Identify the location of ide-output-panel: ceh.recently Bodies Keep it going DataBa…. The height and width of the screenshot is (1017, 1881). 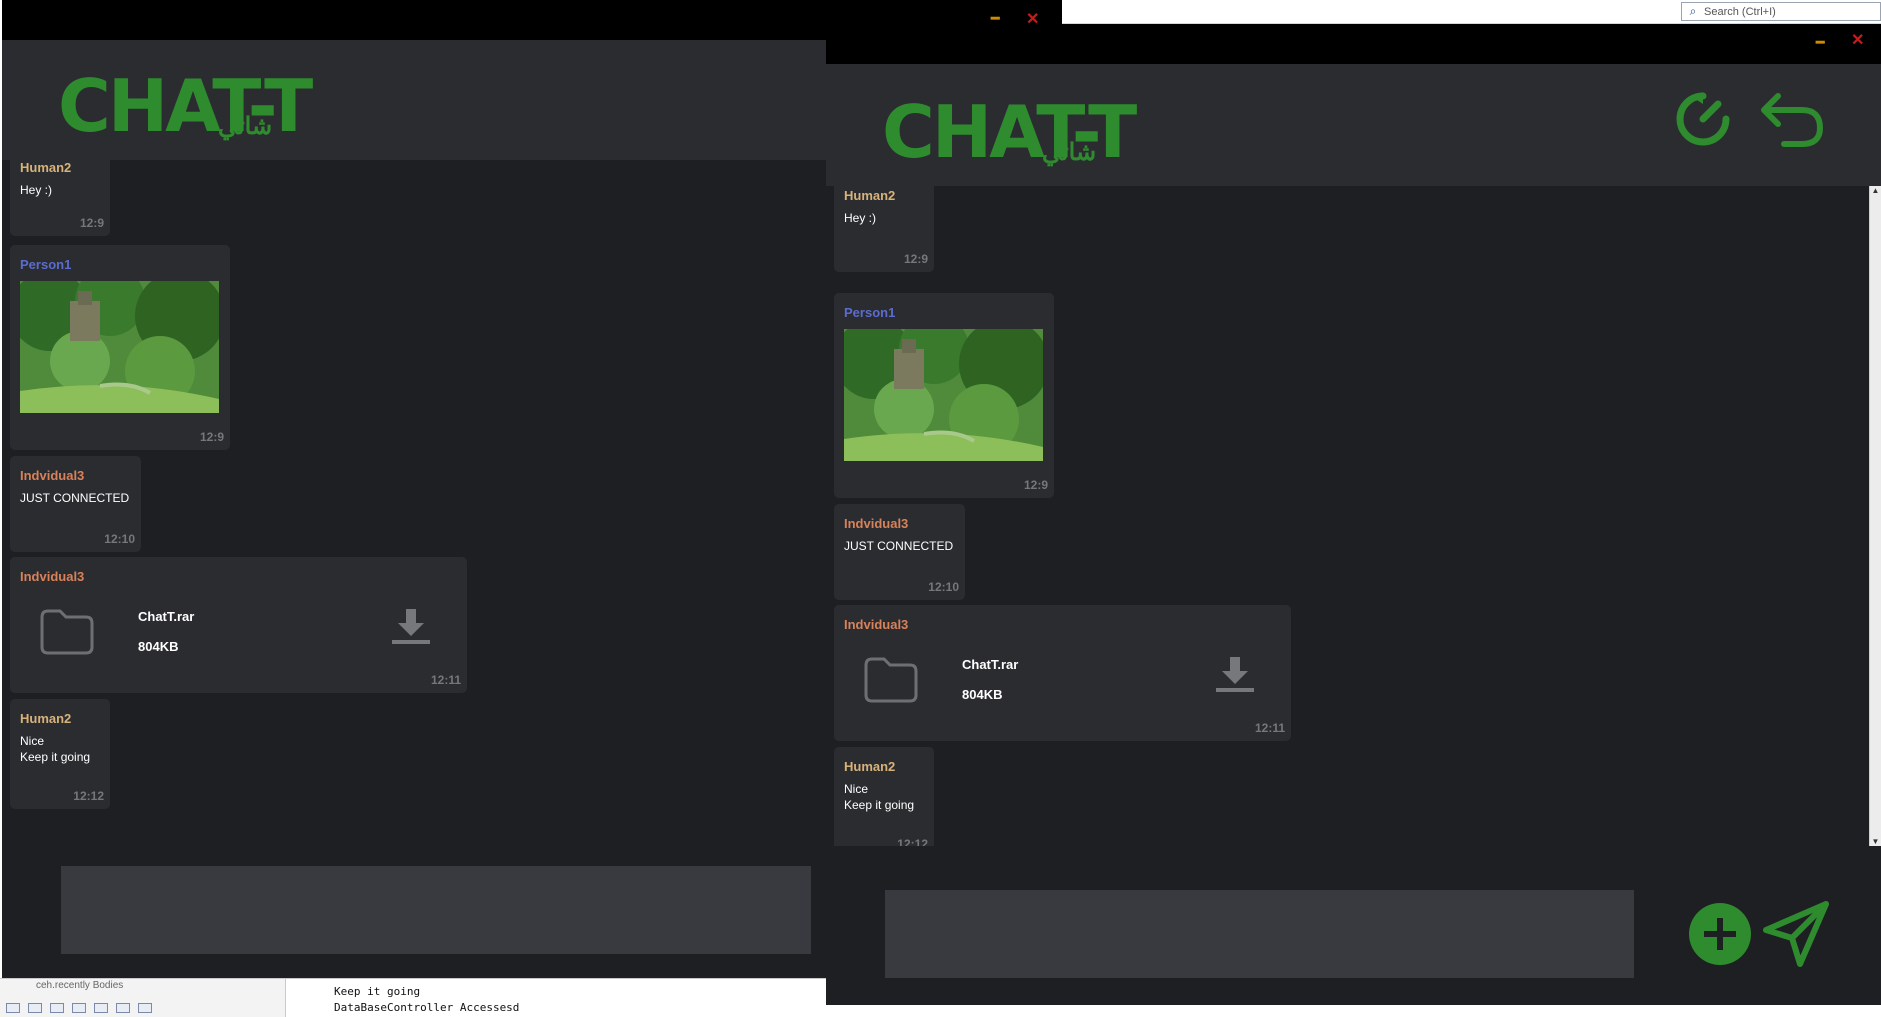
(413, 997).